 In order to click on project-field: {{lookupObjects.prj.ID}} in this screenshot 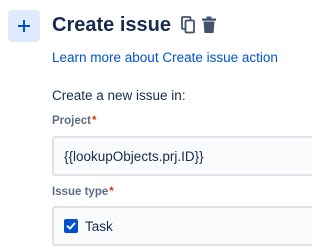, I will do `click(182, 156)`.